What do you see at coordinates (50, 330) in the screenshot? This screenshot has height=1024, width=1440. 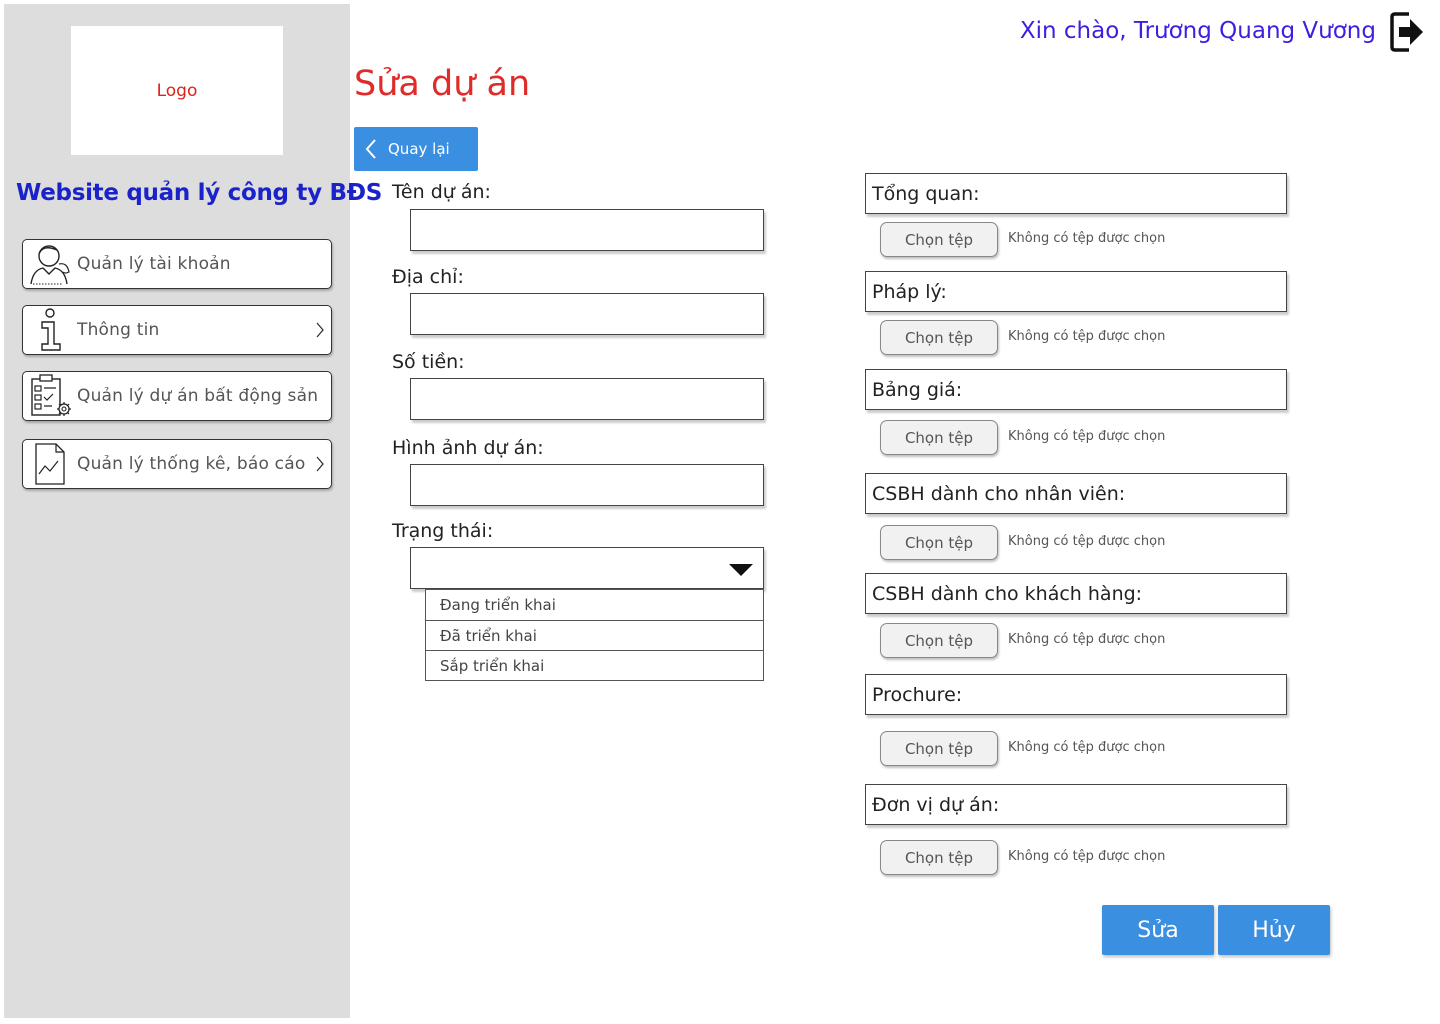 I see `info-icon` at bounding box center [50, 330].